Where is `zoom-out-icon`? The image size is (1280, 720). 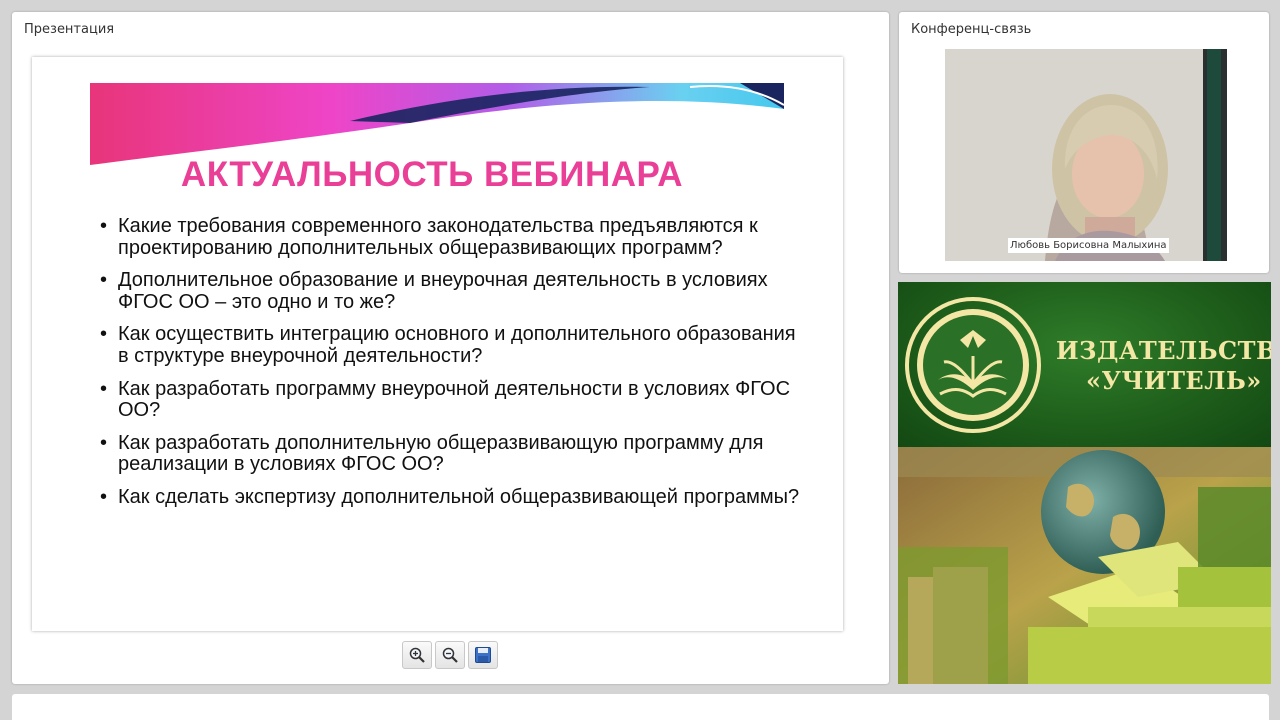 zoom-out-icon is located at coordinates (450, 655).